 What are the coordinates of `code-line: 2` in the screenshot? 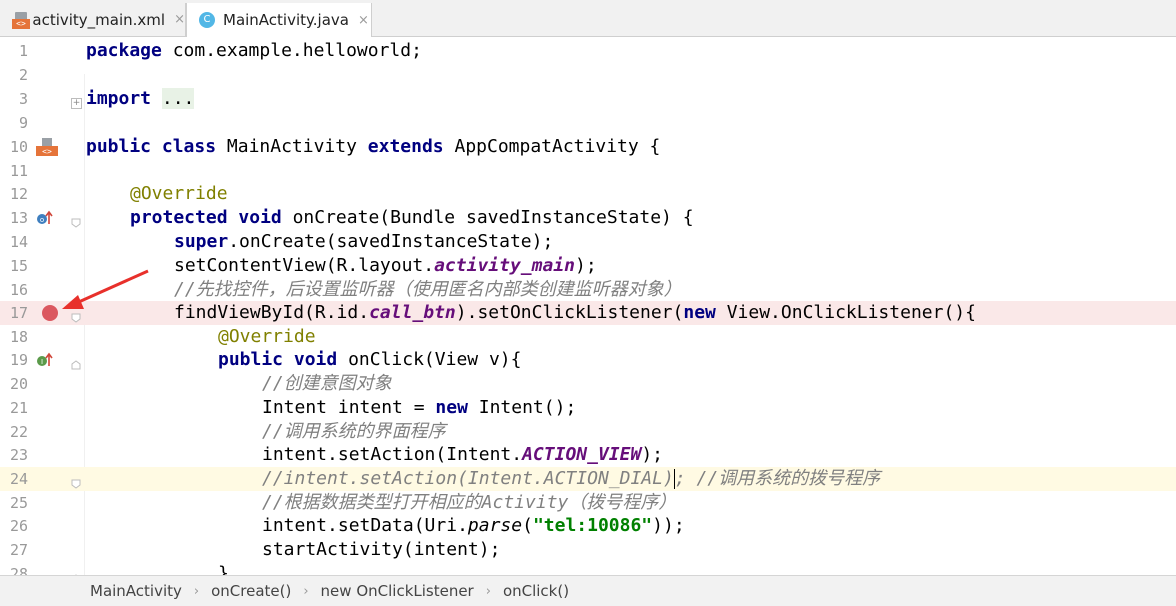 It's located at (588, 75).